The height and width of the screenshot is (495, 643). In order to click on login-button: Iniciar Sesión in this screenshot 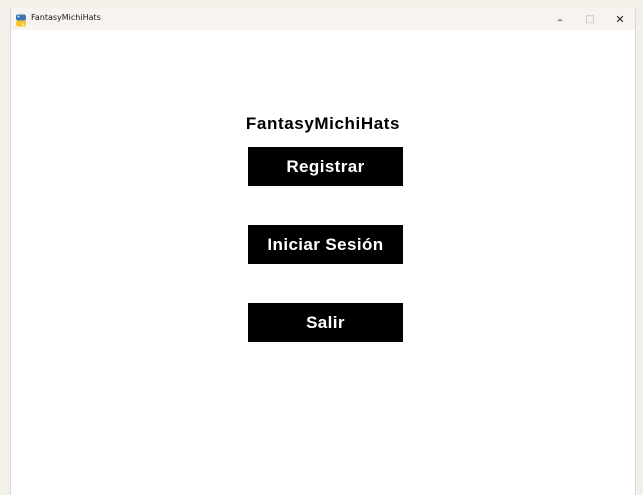, I will do `click(325, 244)`.